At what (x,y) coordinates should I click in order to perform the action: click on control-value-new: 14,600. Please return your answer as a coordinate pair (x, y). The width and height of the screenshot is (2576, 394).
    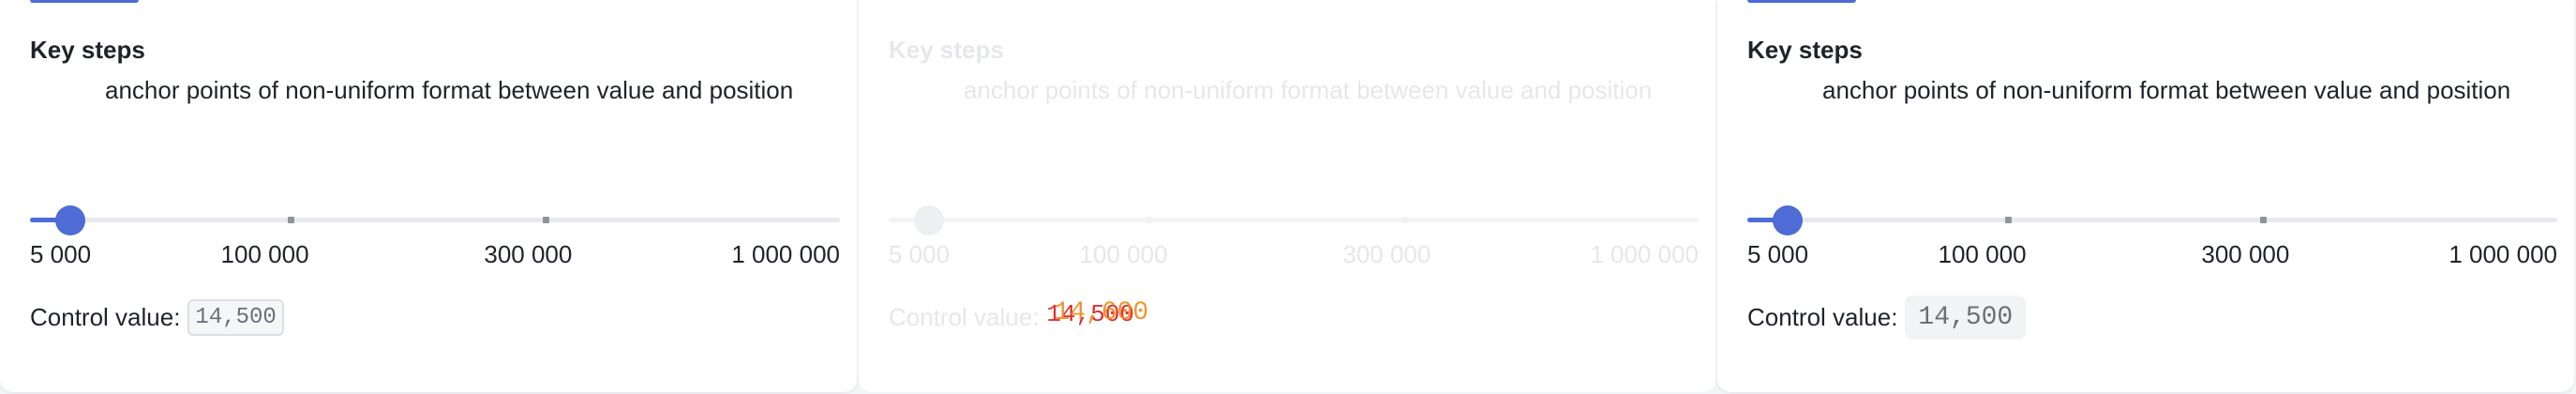
    Looking at the image, I should click on (1101, 313).